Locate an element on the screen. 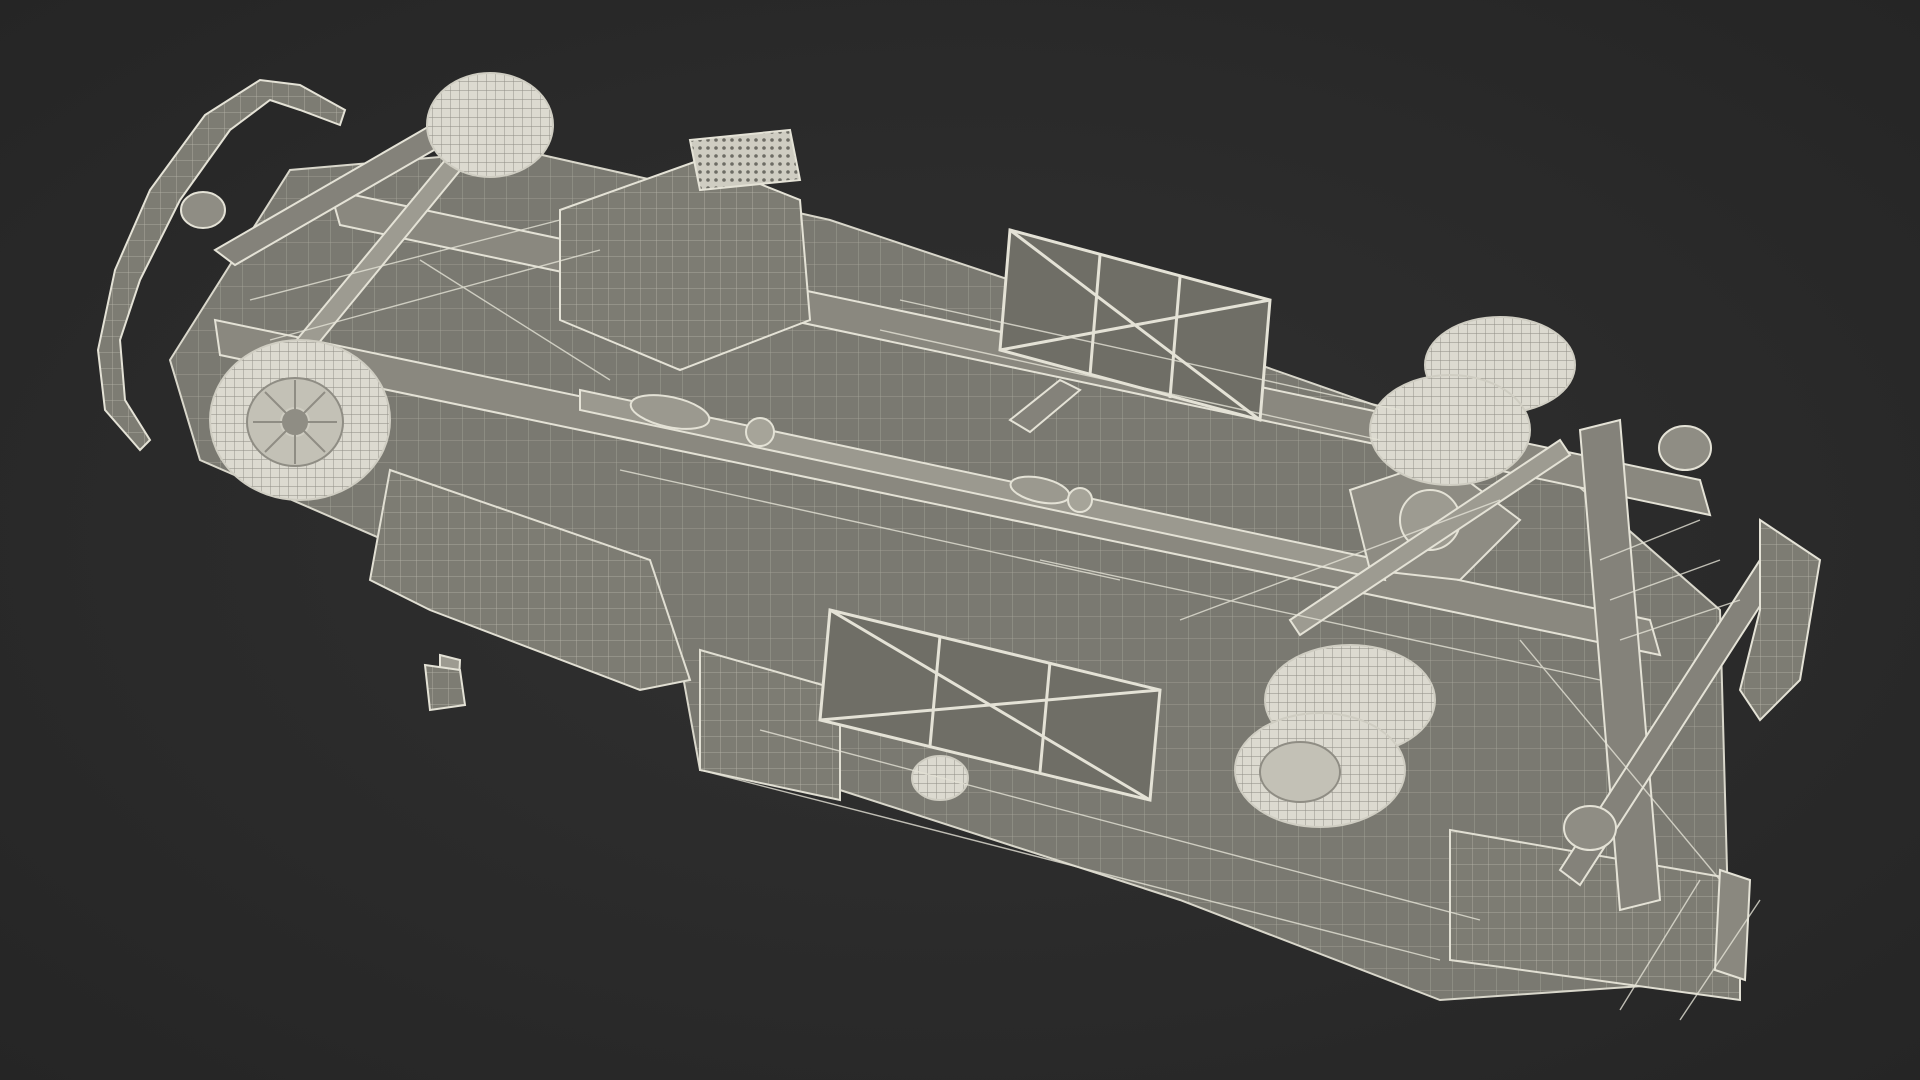 The height and width of the screenshot is (1080, 1920). front-right-tire is located at coordinates (300, 420).